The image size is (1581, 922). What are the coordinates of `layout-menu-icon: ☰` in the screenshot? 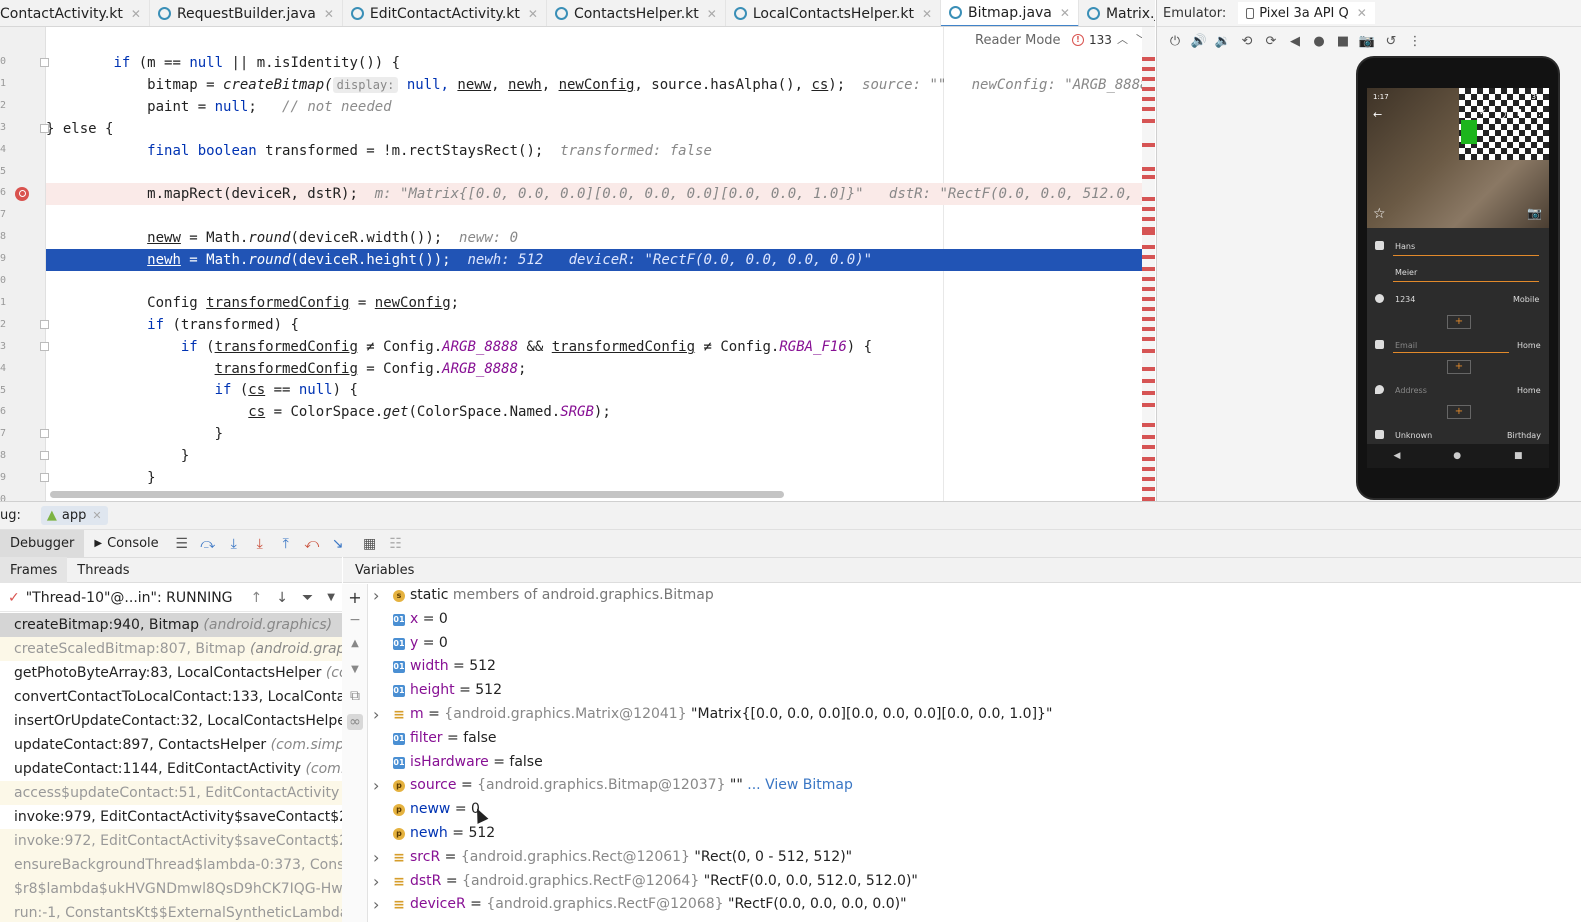 It's located at (182, 544).